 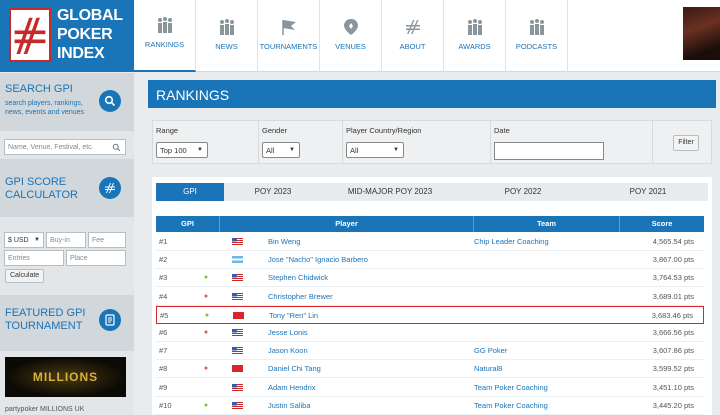 I want to click on rank-cell: #4, so click(x=163, y=296).